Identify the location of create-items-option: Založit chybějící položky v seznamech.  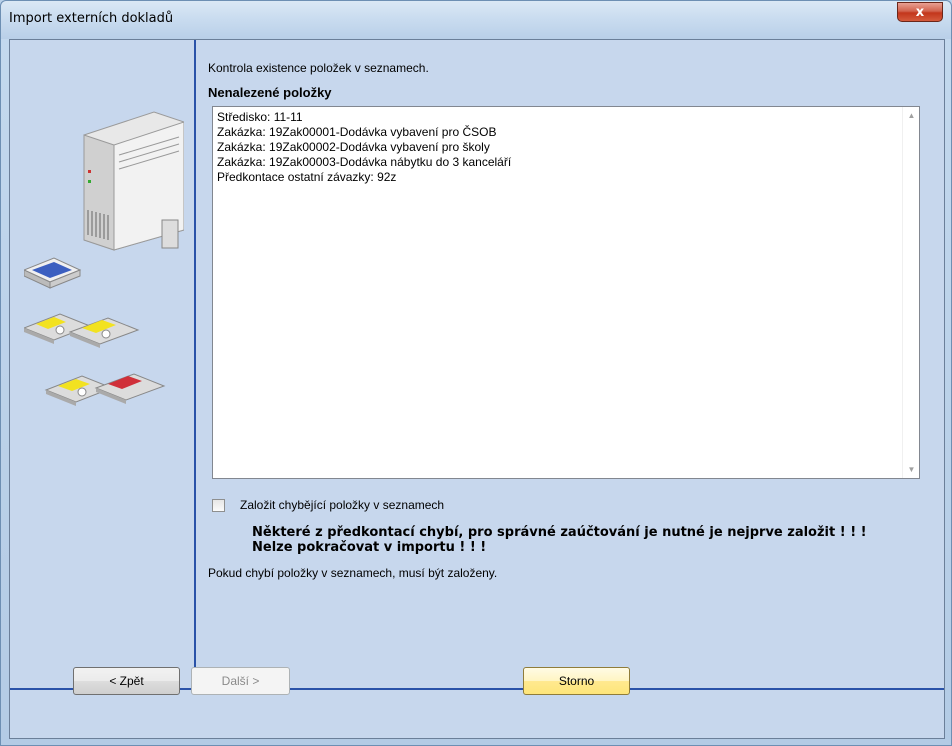
(328, 505).